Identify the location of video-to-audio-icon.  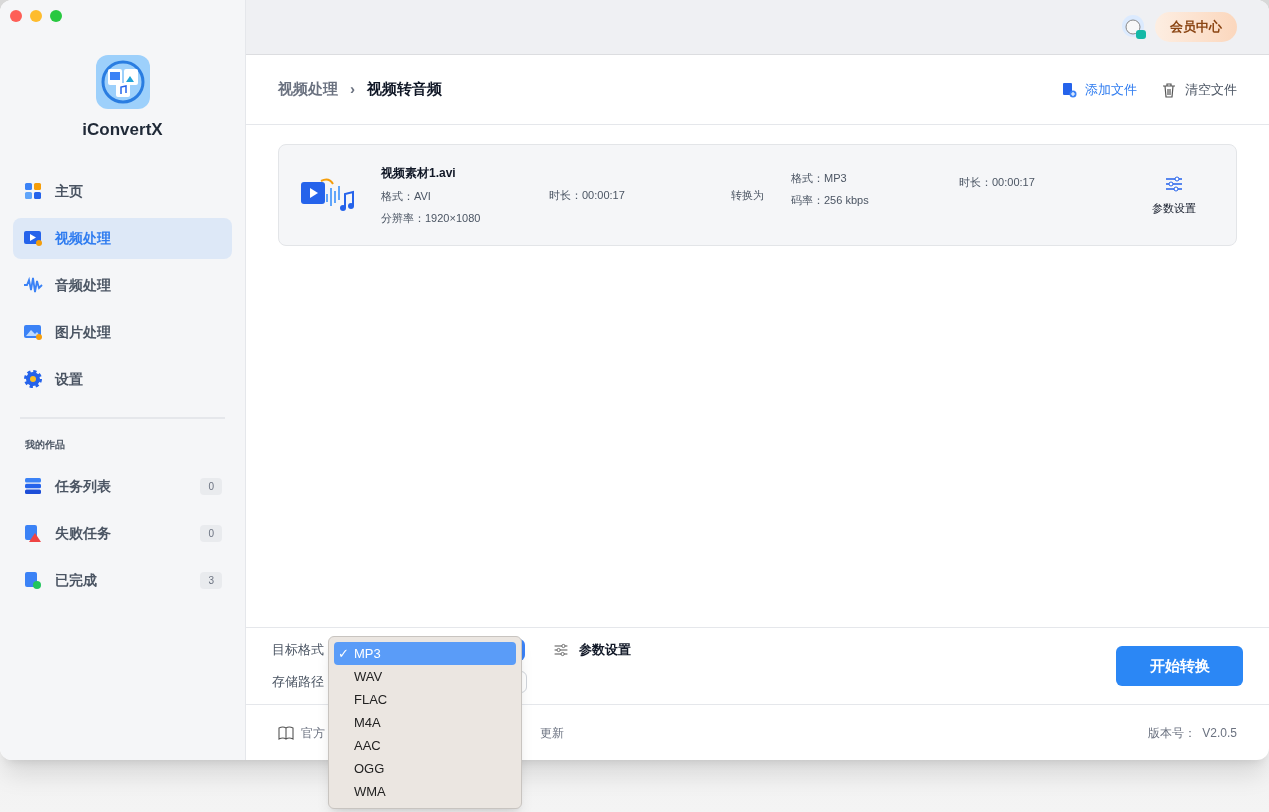
(329, 195).